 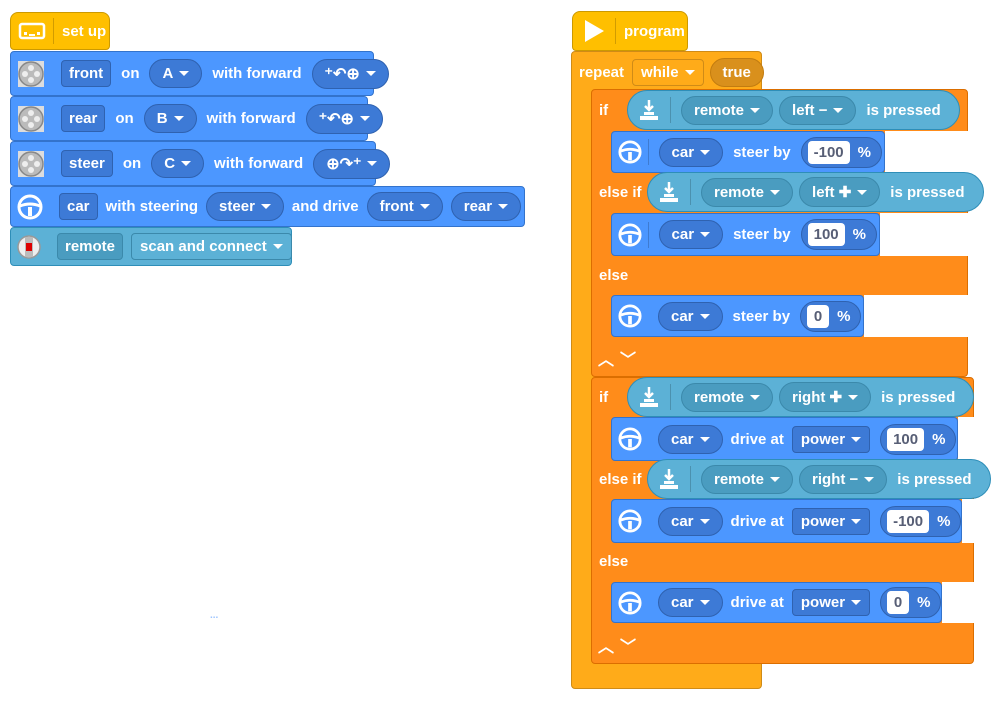 What do you see at coordinates (786, 521) in the screenshot?
I see `drive-block: car drive at power -100%` at bounding box center [786, 521].